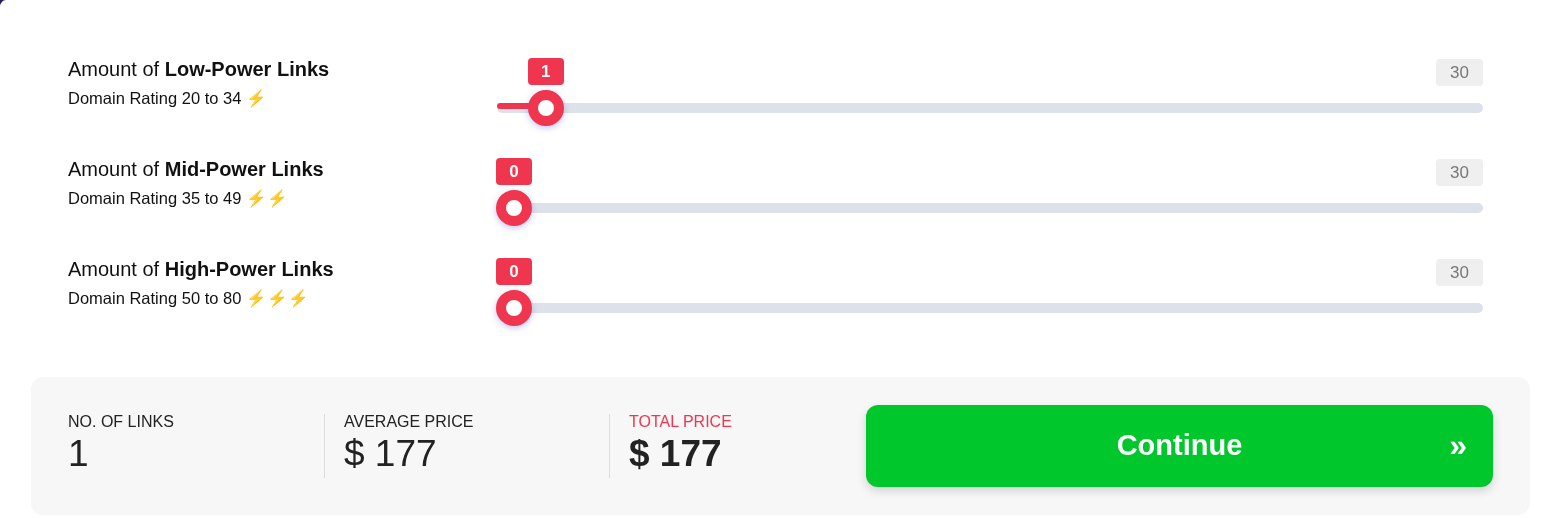 The width and height of the screenshot is (1545, 518). What do you see at coordinates (155, 298) in the screenshot?
I see `slider-subtitle: Domain Rating 50 to 80` at bounding box center [155, 298].